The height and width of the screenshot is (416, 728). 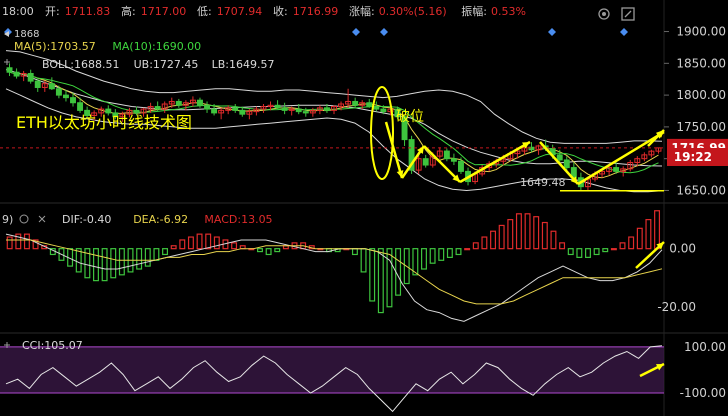 What do you see at coordinates (701, 95) in the screenshot?
I see `main-y-tick-label: 1800.00` at bounding box center [701, 95].